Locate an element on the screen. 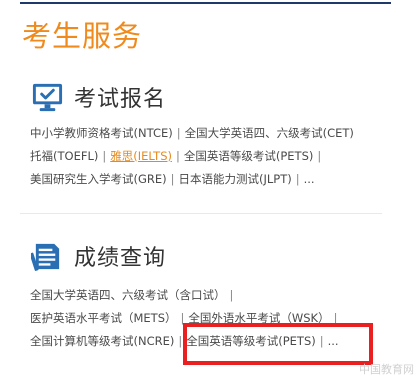  highlight-box is located at coordinates (278, 344).